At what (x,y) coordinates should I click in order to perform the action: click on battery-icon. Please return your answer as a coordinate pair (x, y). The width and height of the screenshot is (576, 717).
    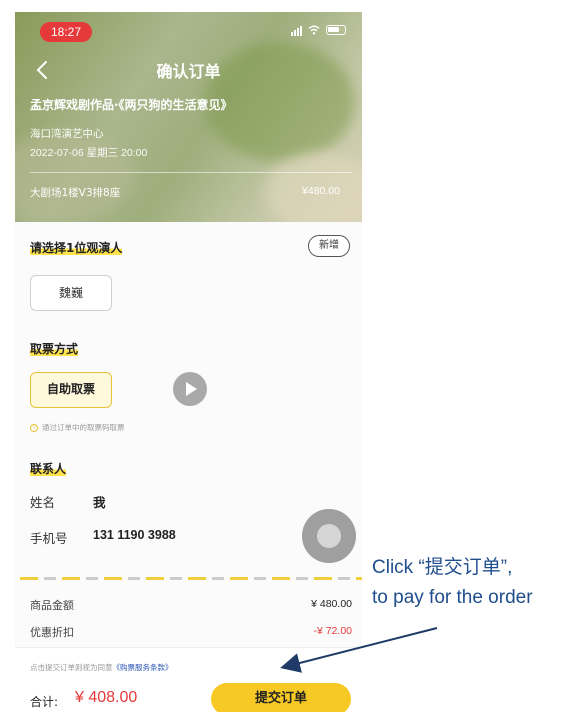
    Looking at the image, I should click on (336, 30).